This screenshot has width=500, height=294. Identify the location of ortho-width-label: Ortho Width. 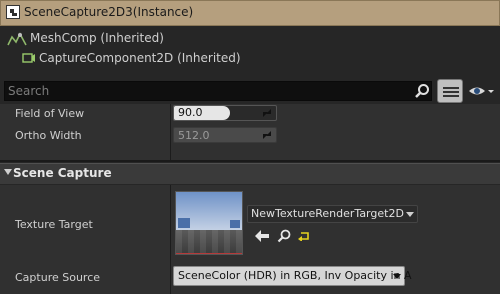
(48, 135).